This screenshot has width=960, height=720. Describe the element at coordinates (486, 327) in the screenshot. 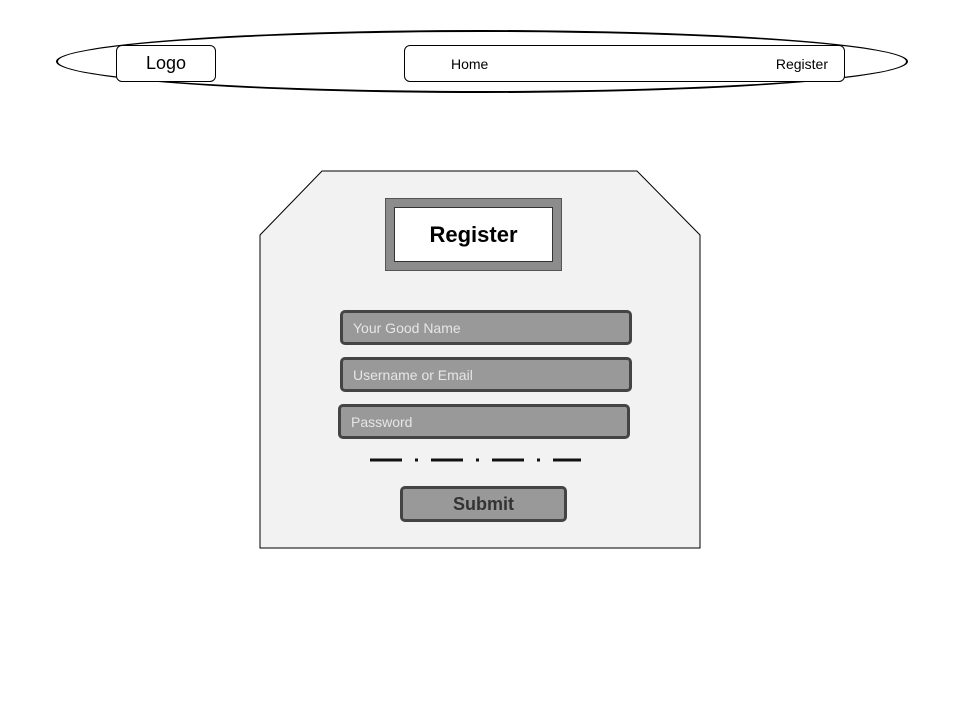

I see `name-input` at that location.